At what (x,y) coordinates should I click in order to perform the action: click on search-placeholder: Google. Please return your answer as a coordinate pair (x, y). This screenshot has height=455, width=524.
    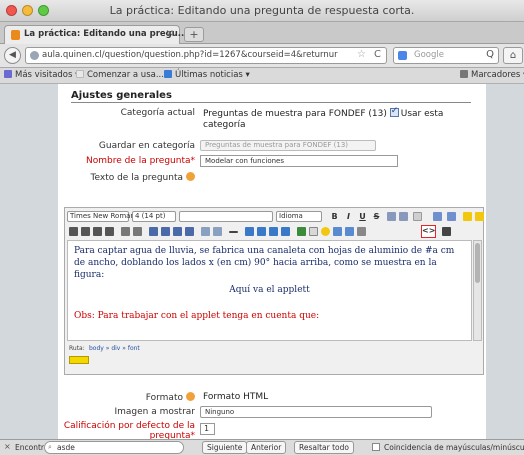
    Looking at the image, I should click on (429, 55).